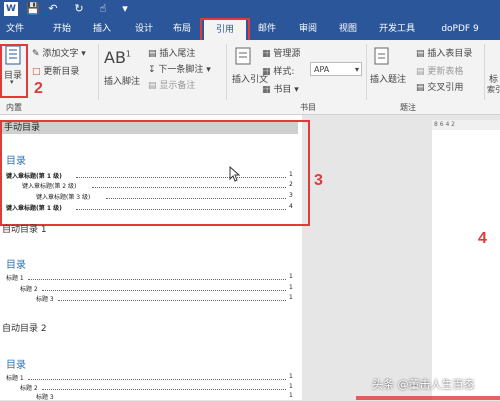 The width and height of the screenshot is (500, 401). I want to click on style-label: ▦ 样式:, so click(278, 72).